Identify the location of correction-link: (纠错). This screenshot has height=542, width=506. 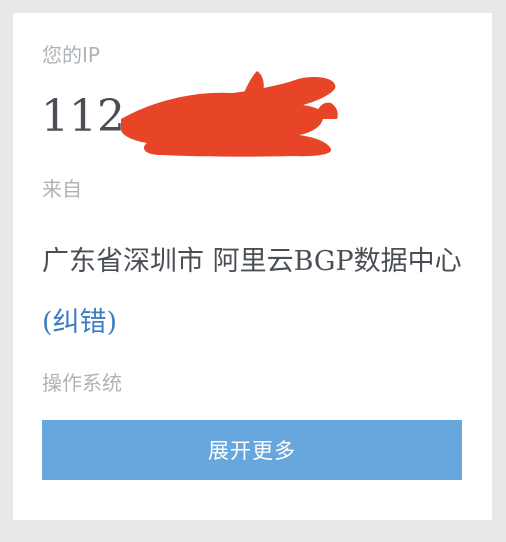
(79, 322).